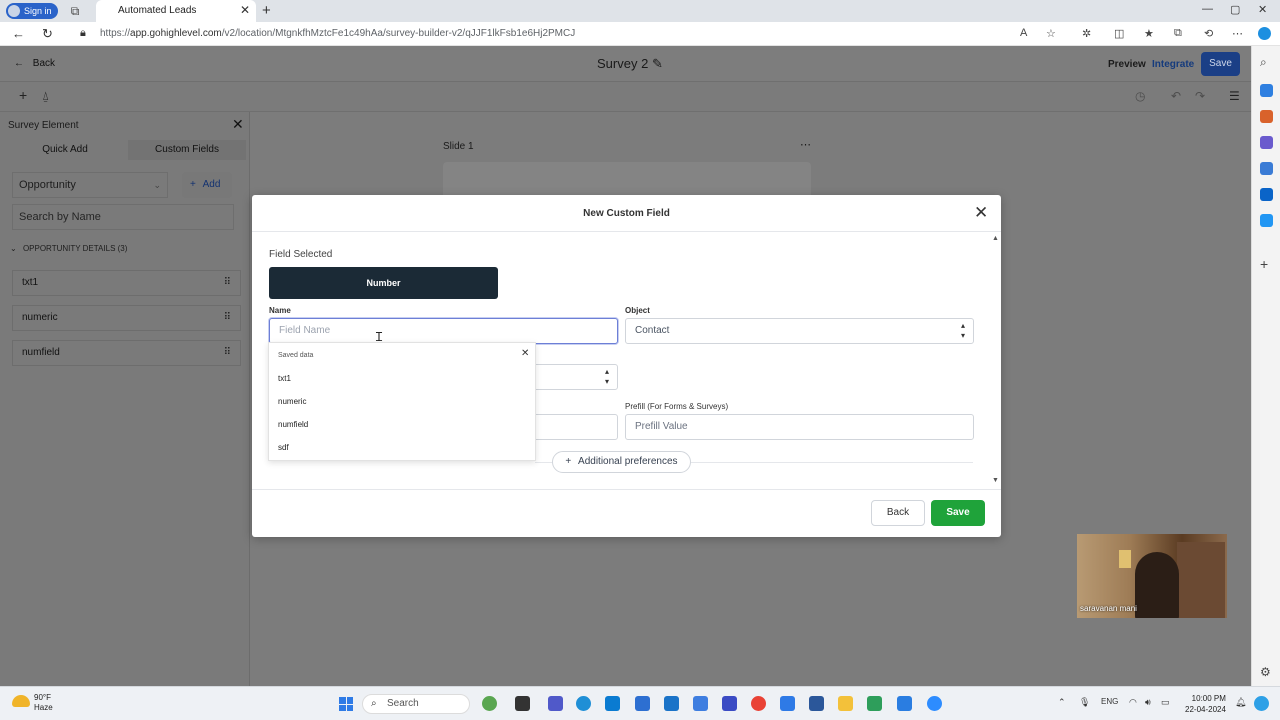 The height and width of the screenshot is (720, 1280). Describe the element at coordinates (934, 703) in the screenshot. I see `zoom-icon` at that location.